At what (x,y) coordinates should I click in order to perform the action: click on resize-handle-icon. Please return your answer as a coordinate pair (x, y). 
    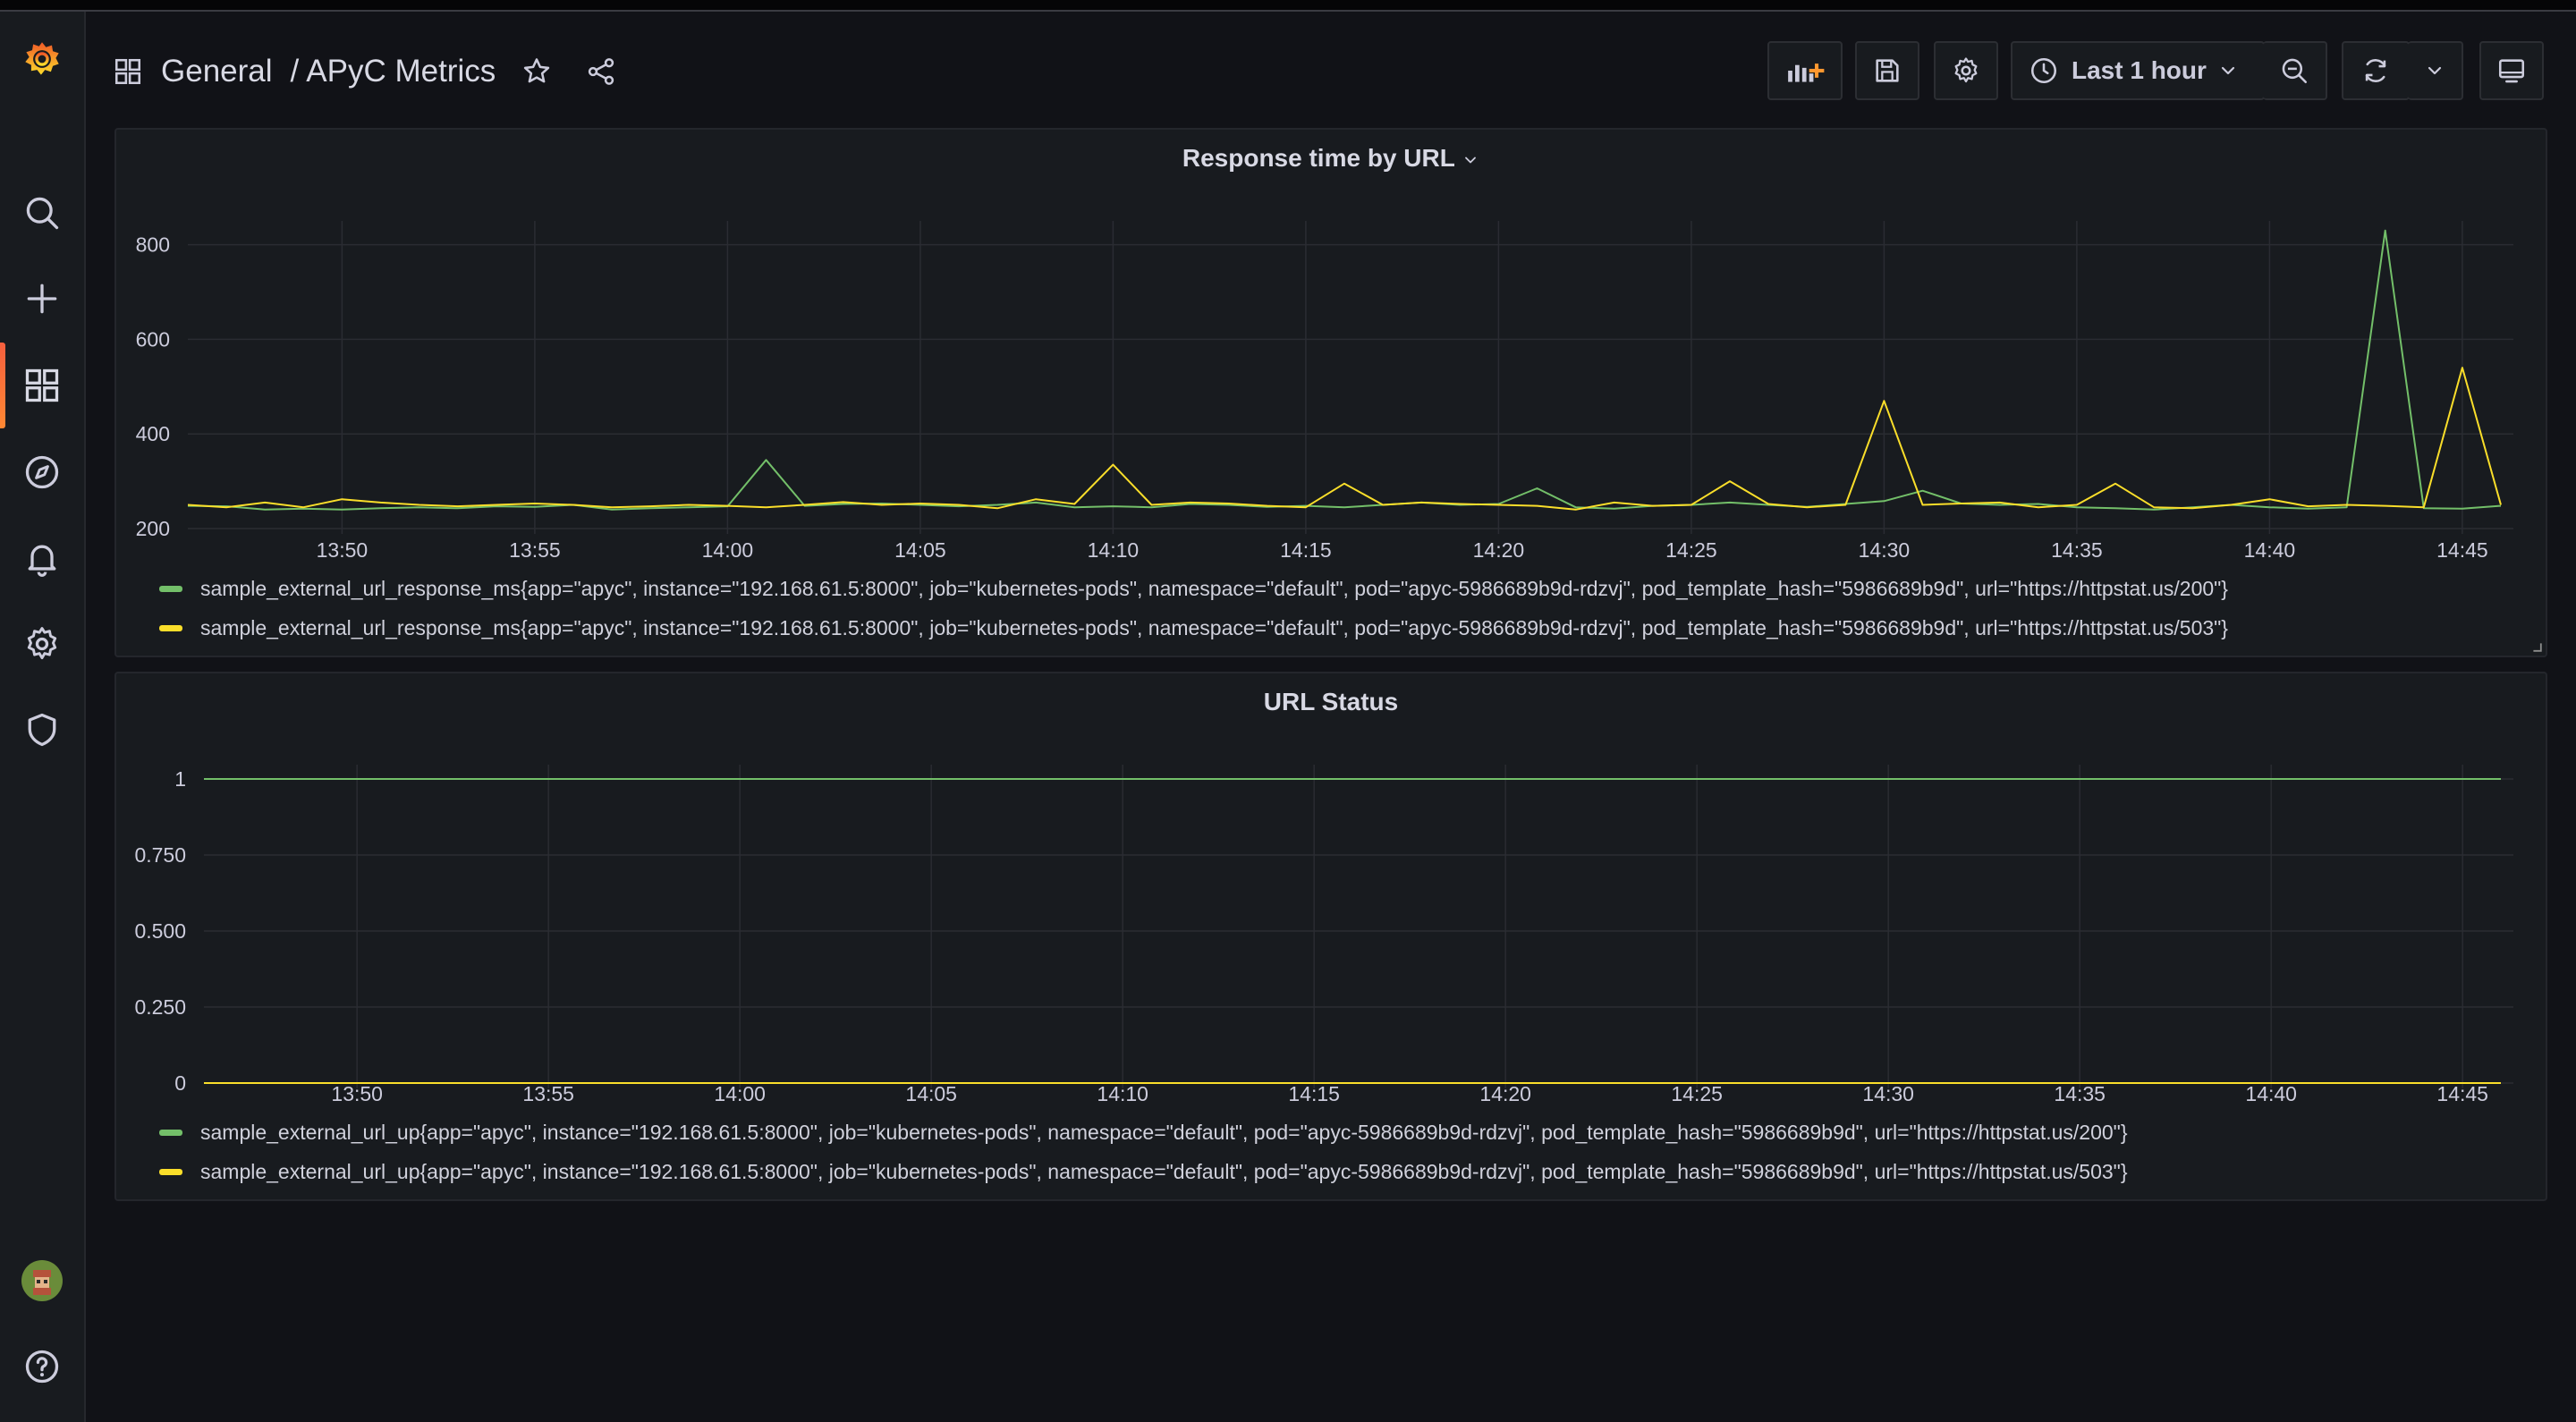
    Looking at the image, I should click on (2536, 646).